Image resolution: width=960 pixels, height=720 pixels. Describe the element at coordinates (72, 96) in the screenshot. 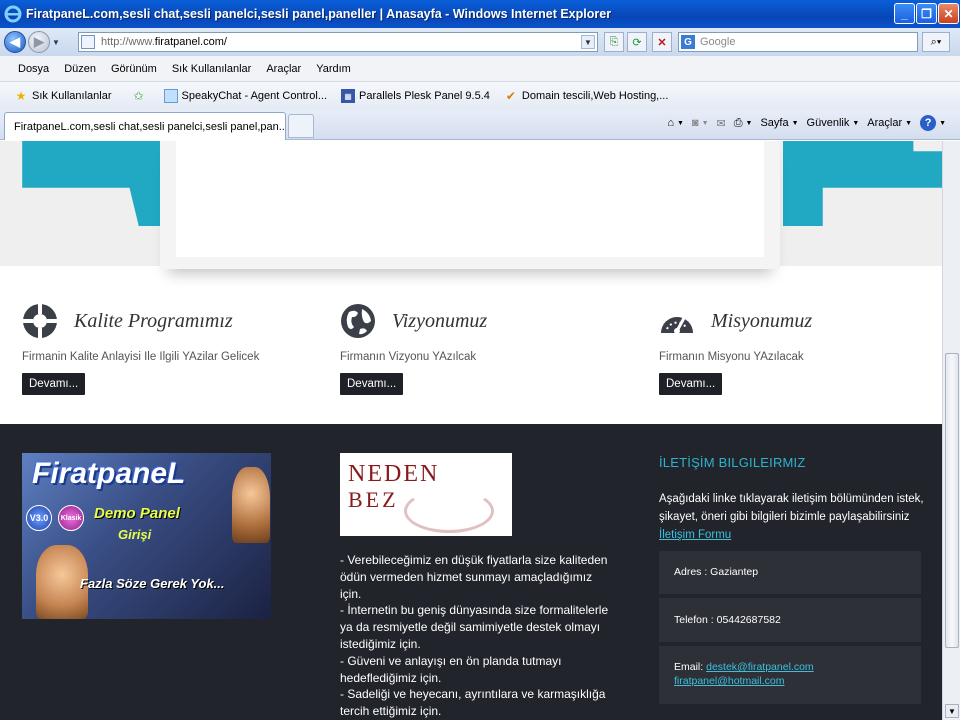

I see `favorites-label: Sık Kullanılanlar` at that location.